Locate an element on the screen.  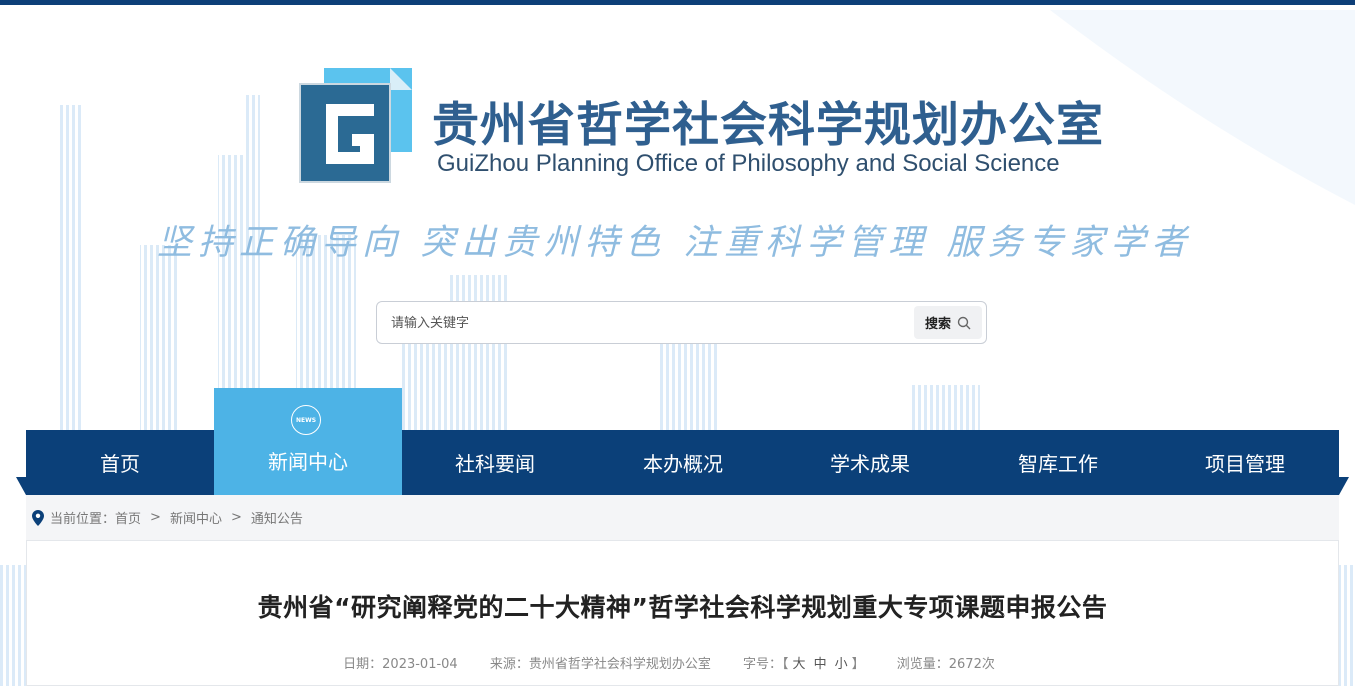
news-icon: NEWS is located at coordinates (306, 420).